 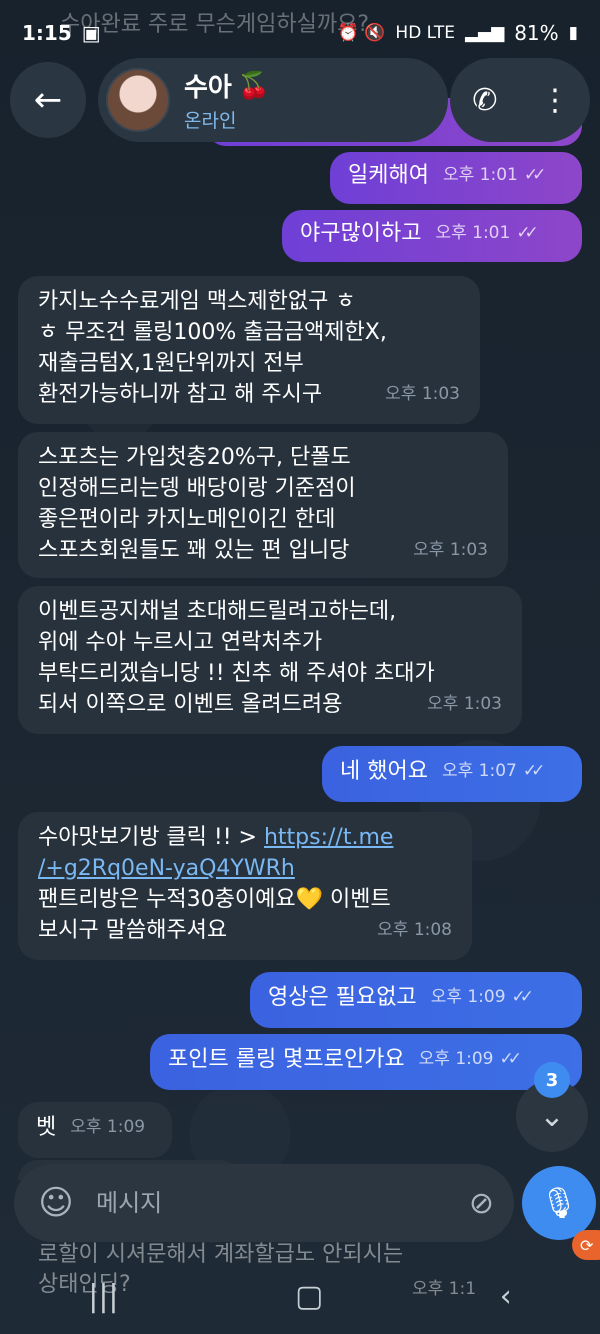 I want to click on microphone-icon: 🎙, so click(x=559, y=1203).